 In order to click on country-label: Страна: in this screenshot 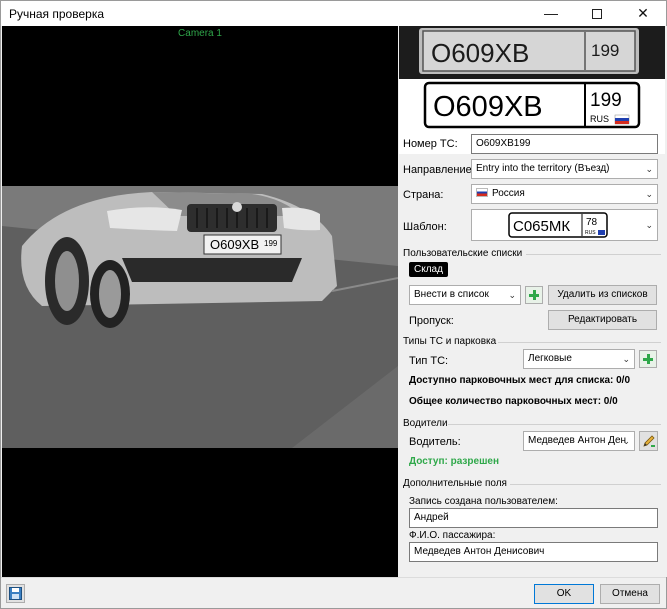, I will do `click(423, 195)`.